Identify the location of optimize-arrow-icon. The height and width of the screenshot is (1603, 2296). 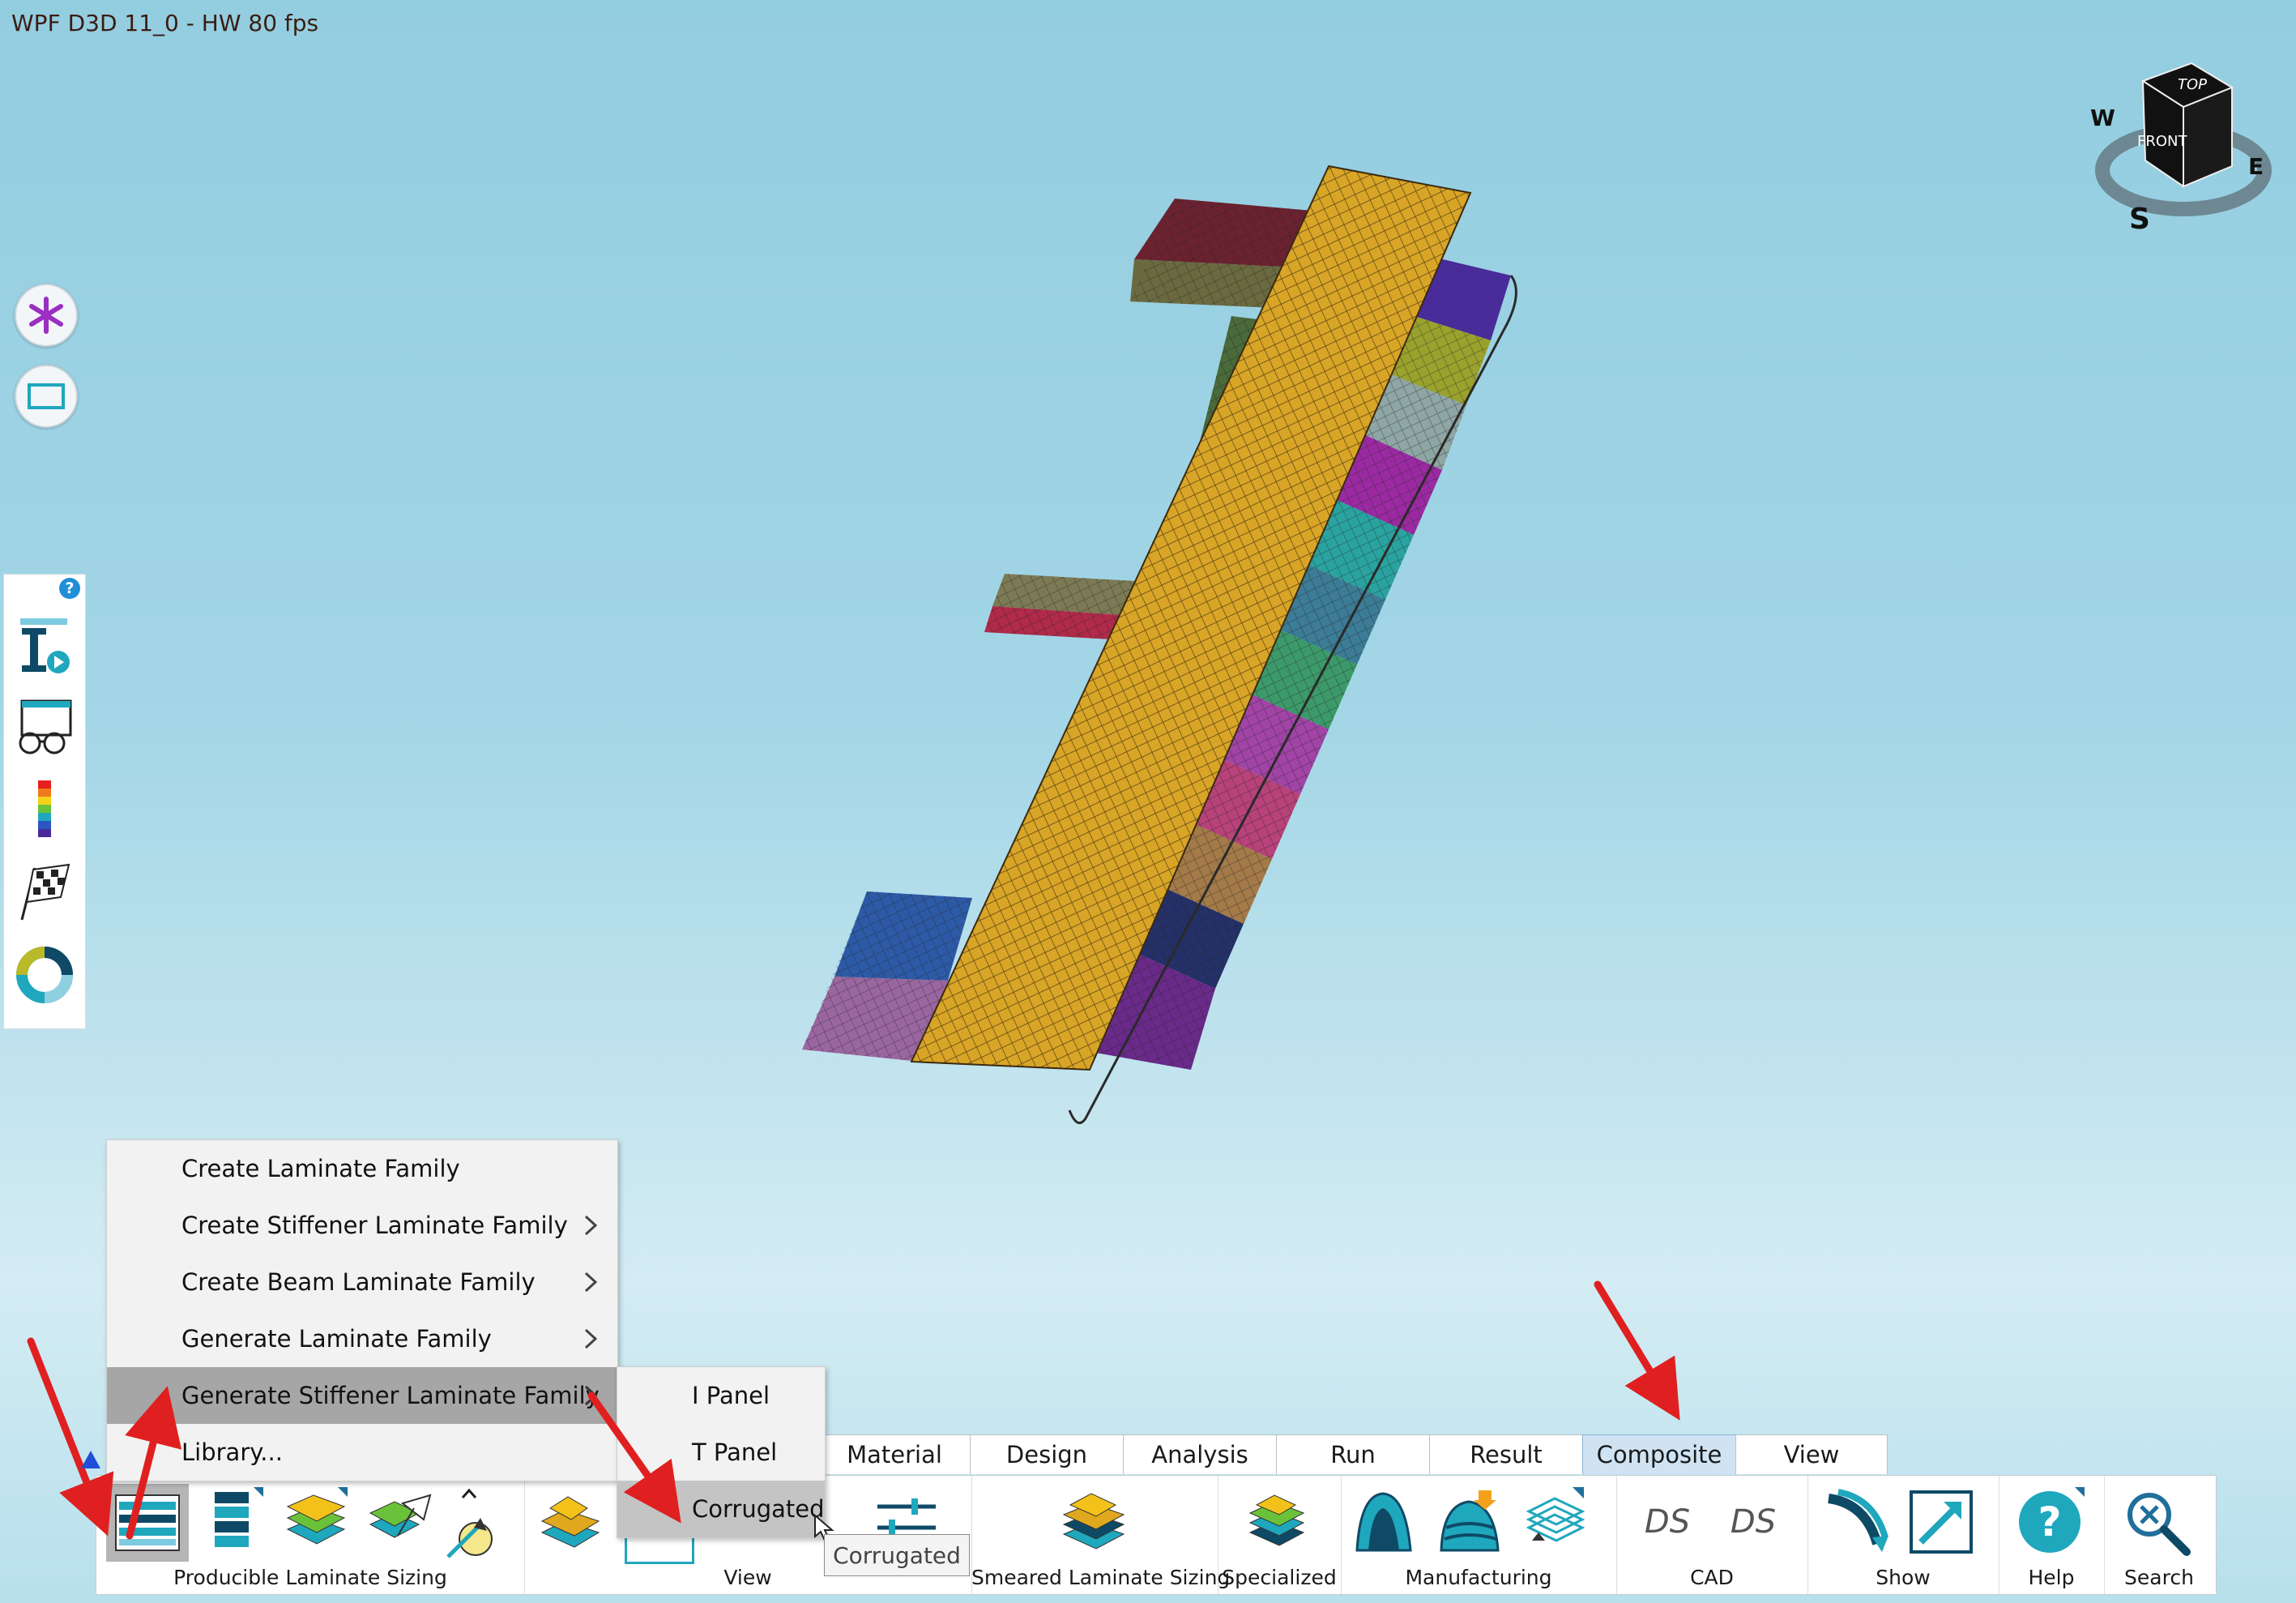
(470, 1533).